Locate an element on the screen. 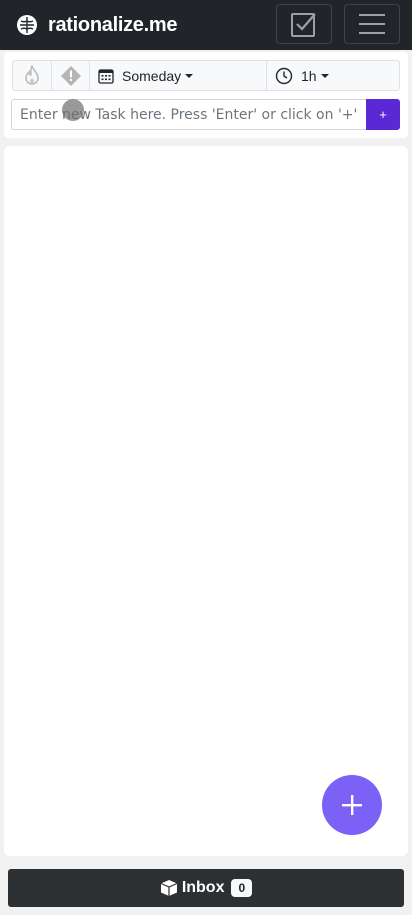  menu-toggle-button is located at coordinates (372, 24).